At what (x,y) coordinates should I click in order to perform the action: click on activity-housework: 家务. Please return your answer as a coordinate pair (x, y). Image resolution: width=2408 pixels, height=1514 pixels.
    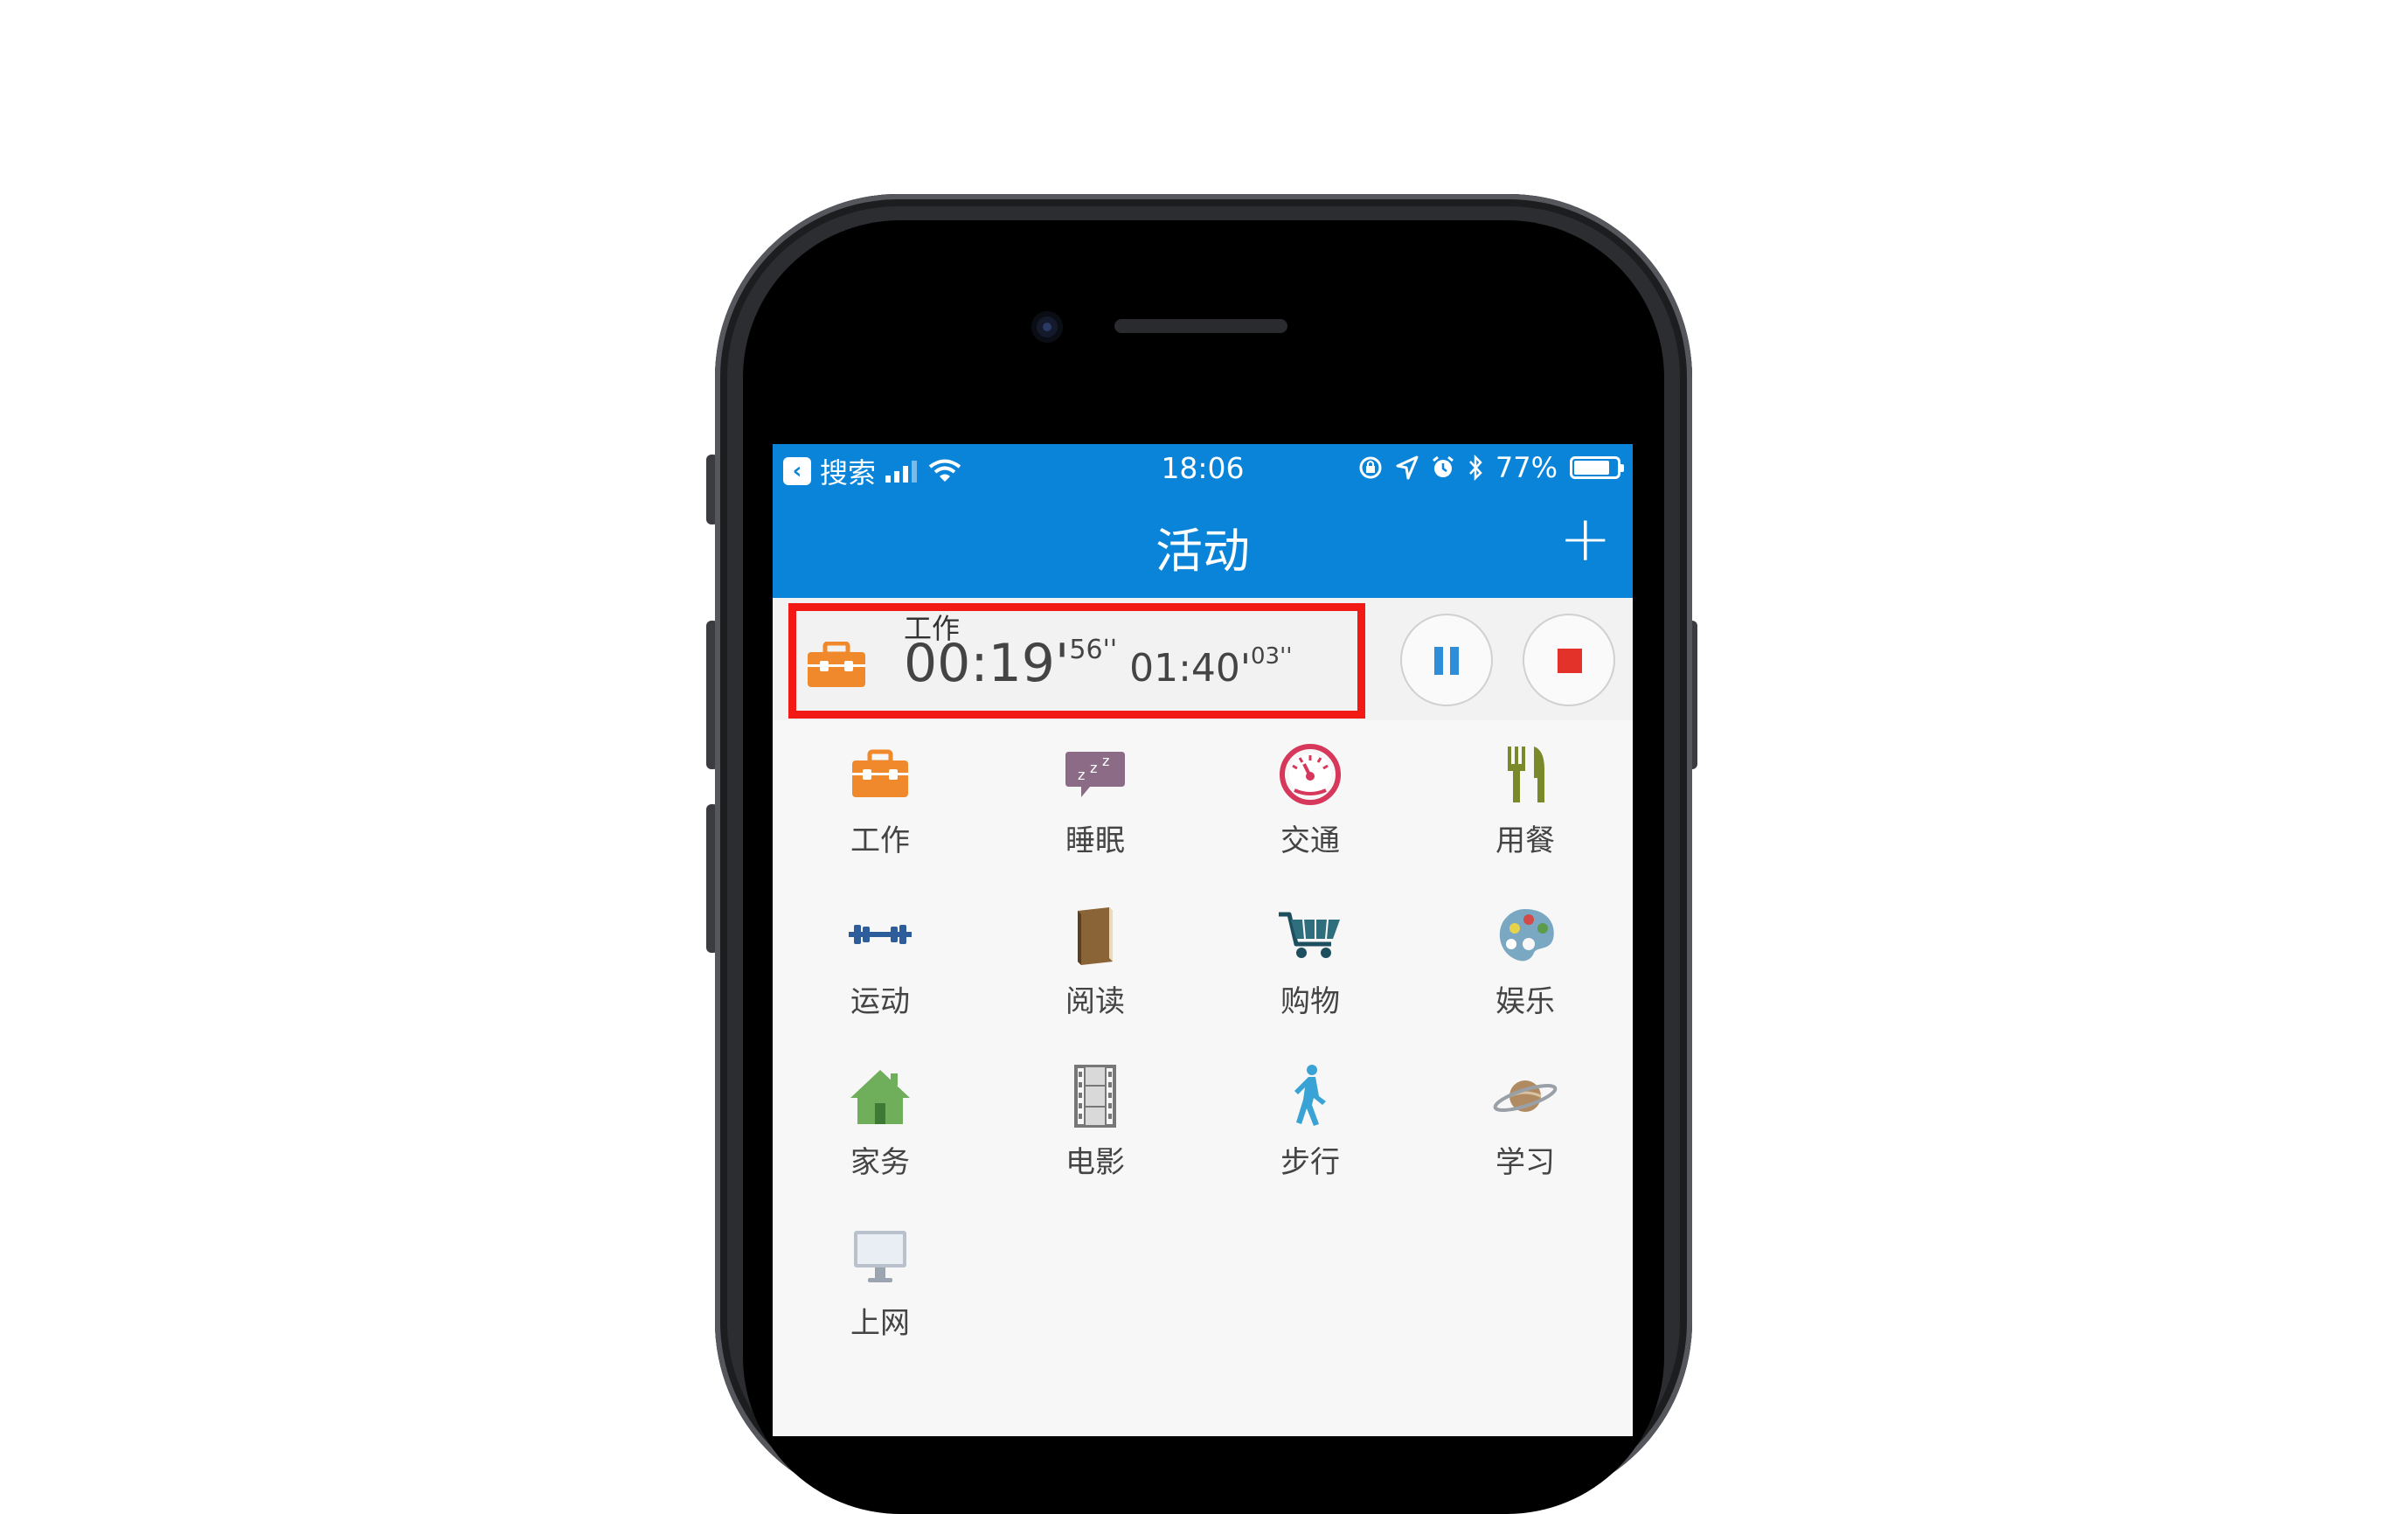
    Looking at the image, I should click on (881, 1122).